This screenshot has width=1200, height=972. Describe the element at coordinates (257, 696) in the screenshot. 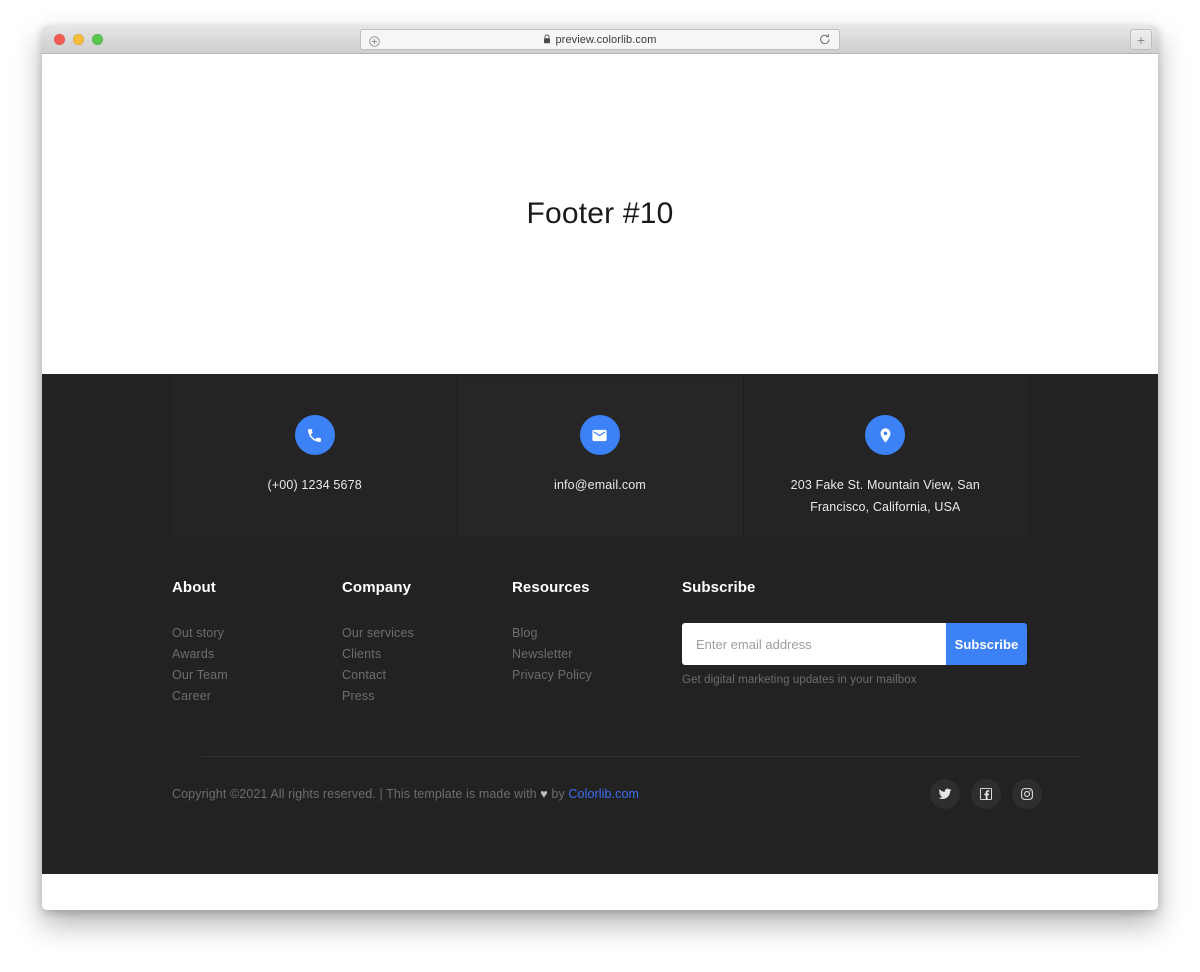

I see `footer-link-about-3: Career` at that location.